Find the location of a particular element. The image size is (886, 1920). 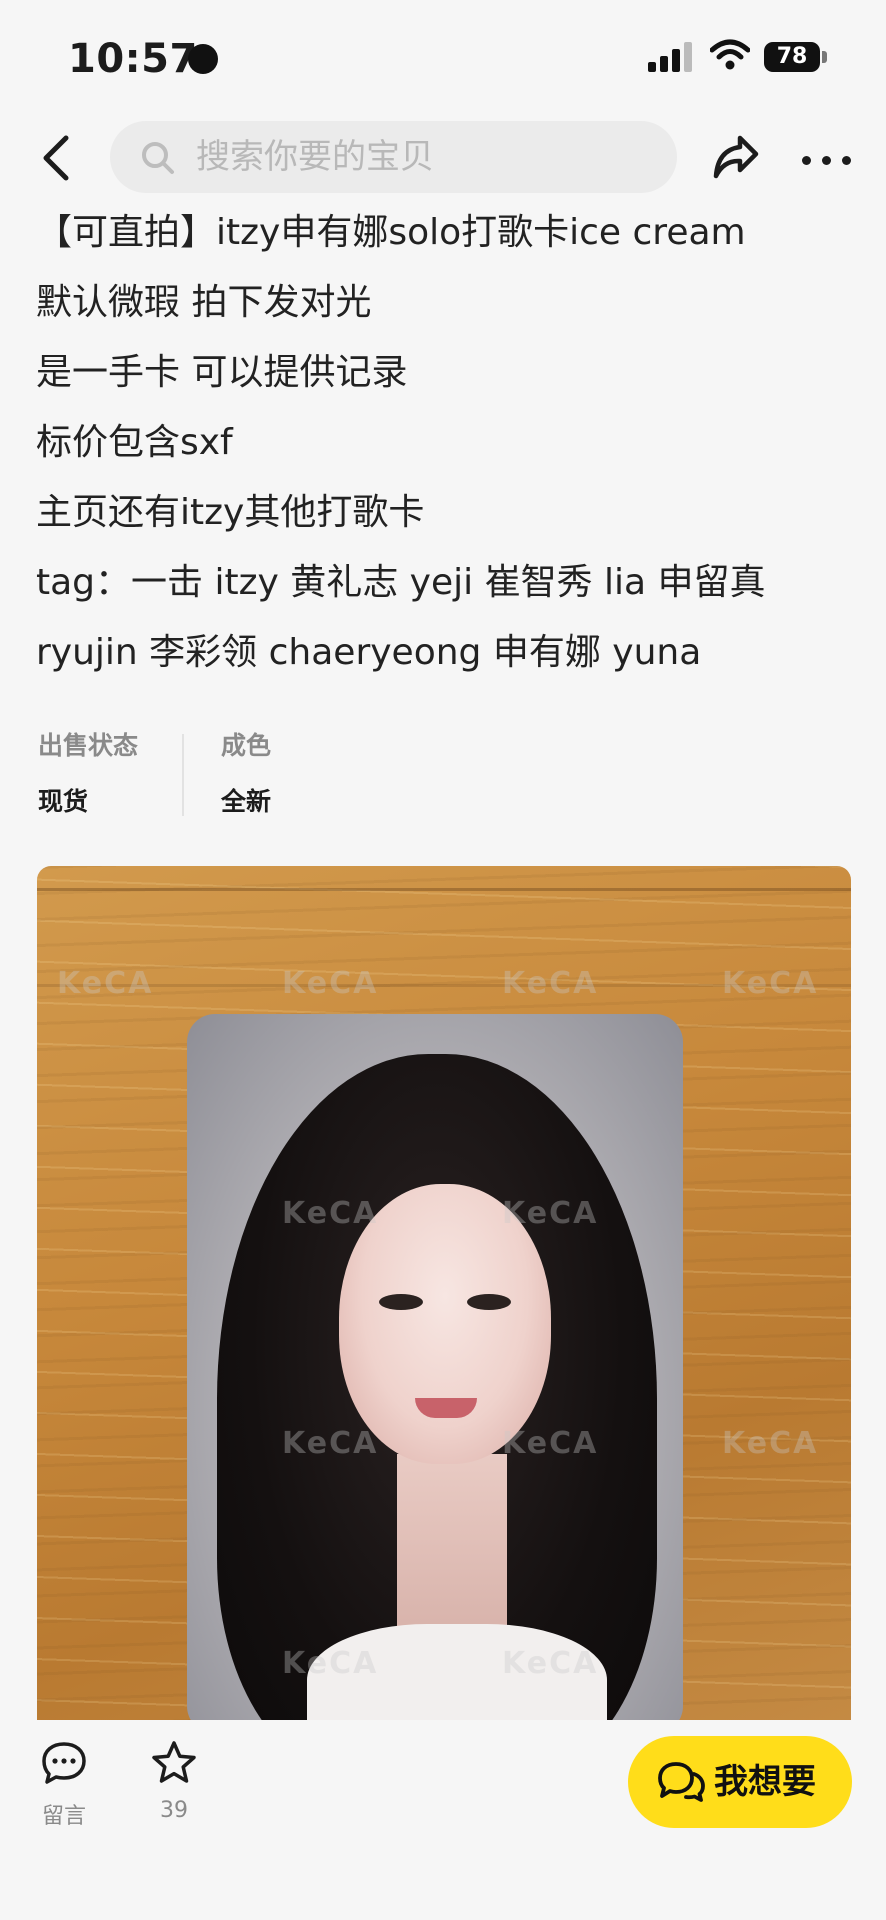

description-line: 【可直拍】itzy申有娜solo打歌卡ice cream is located at coordinates (391, 232).